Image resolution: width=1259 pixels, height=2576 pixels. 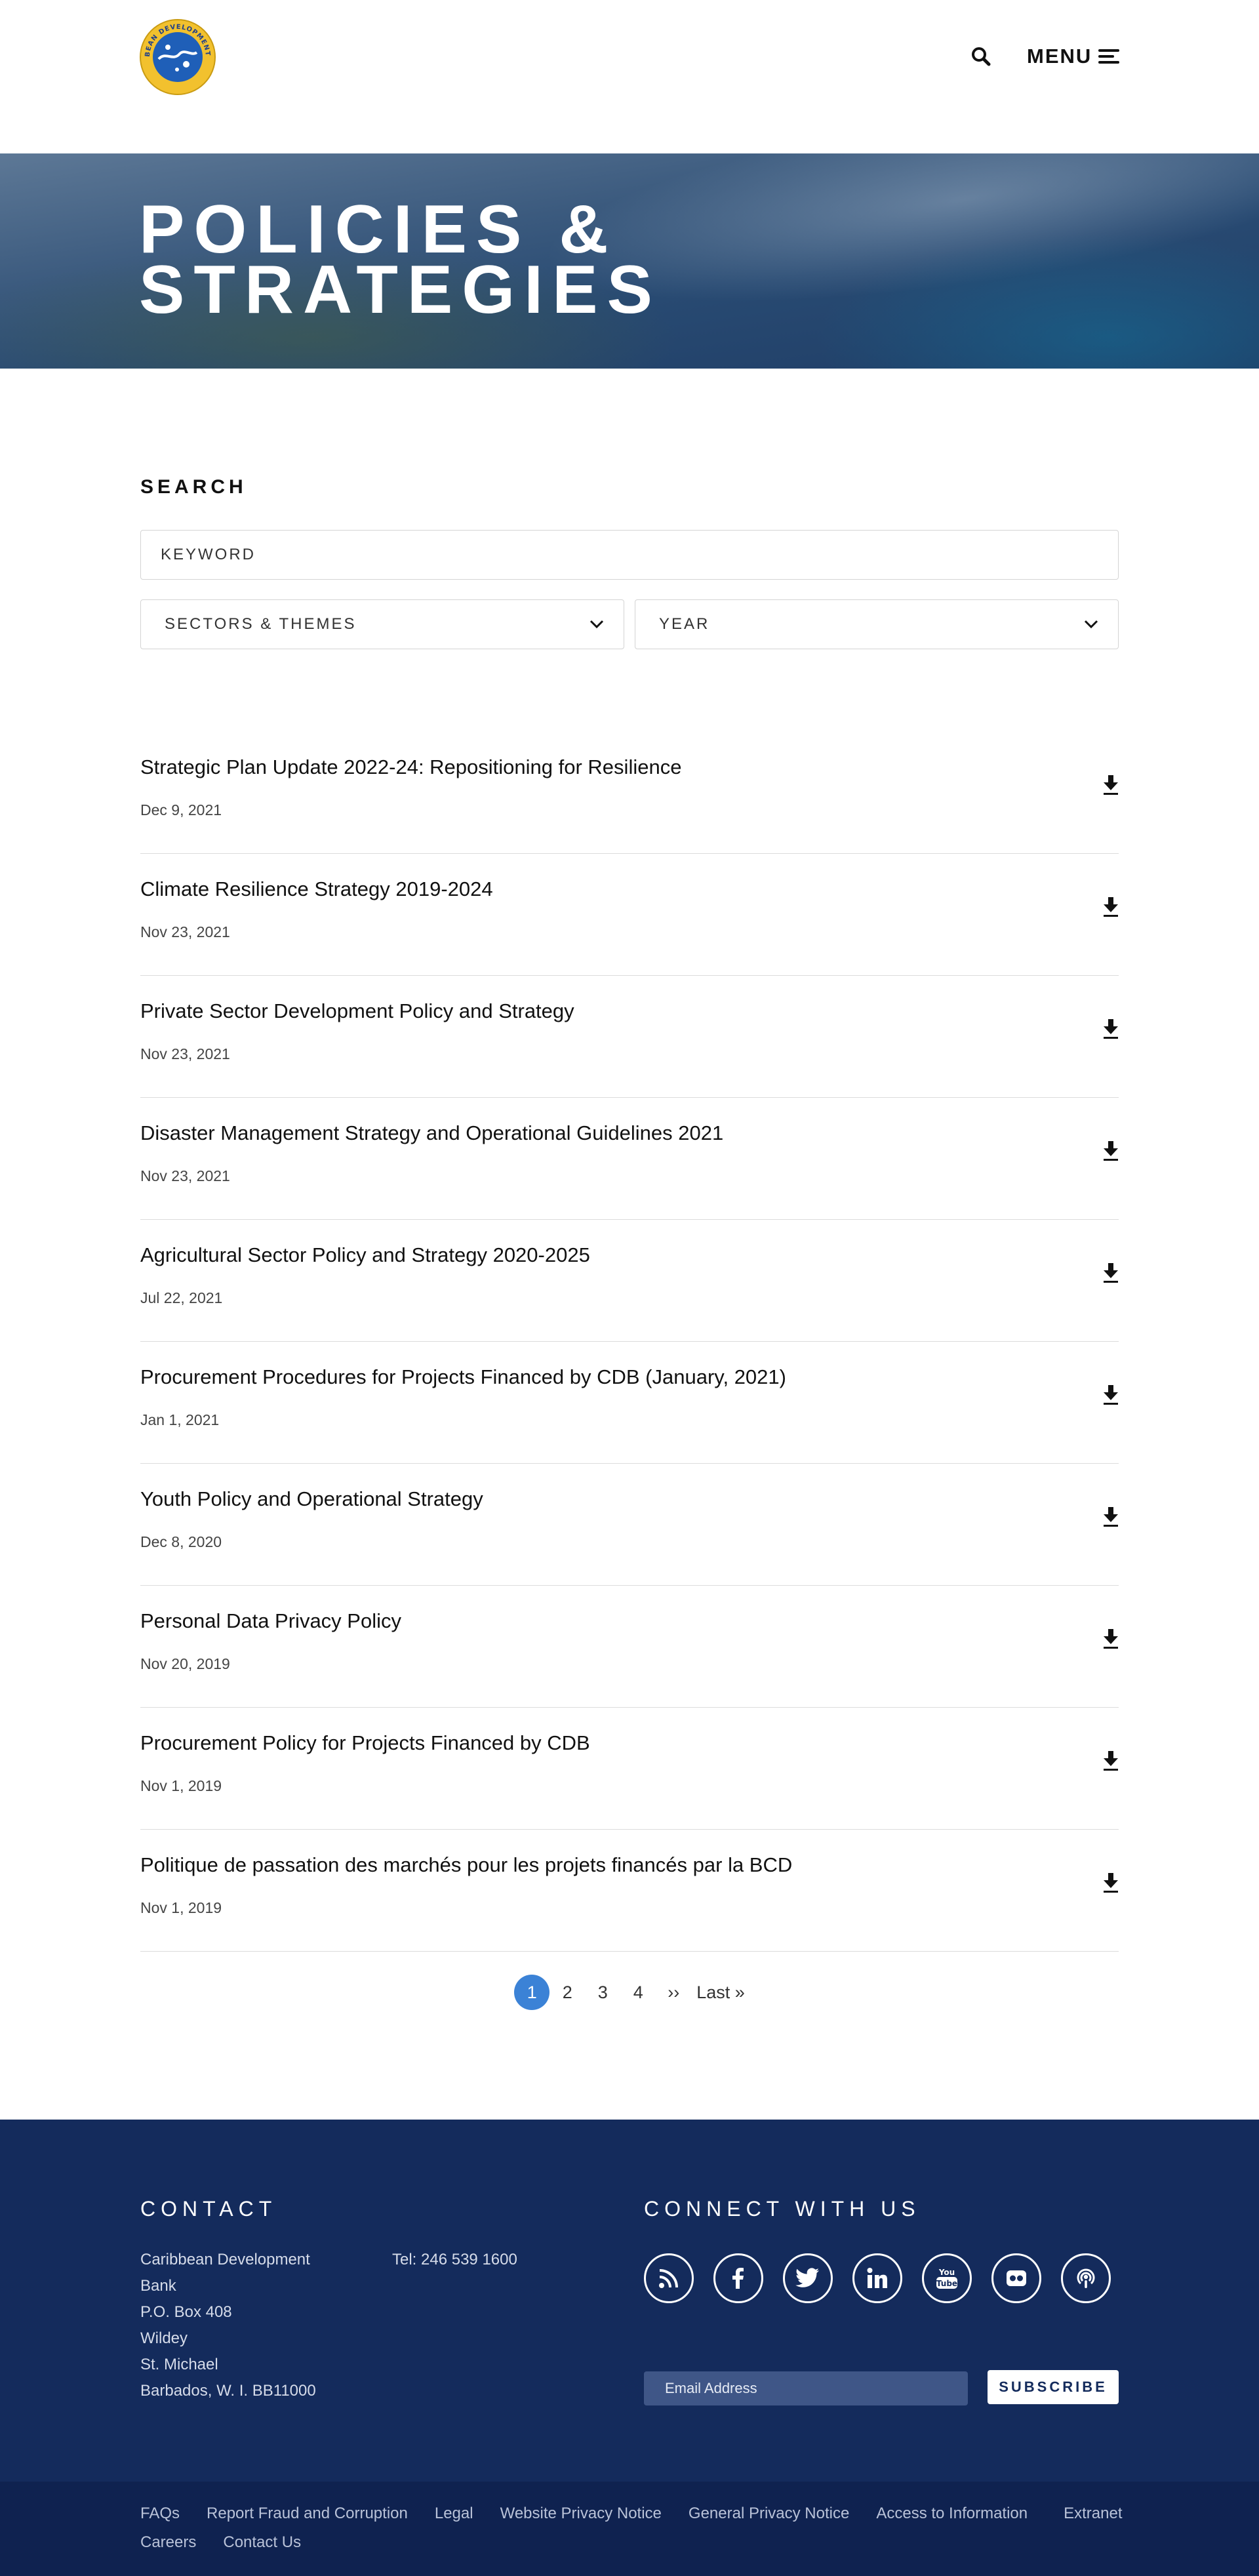 What do you see at coordinates (181, 809) in the screenshot?
I see `document-date: Dec 9, 2021` at bounding box center [181, 809].